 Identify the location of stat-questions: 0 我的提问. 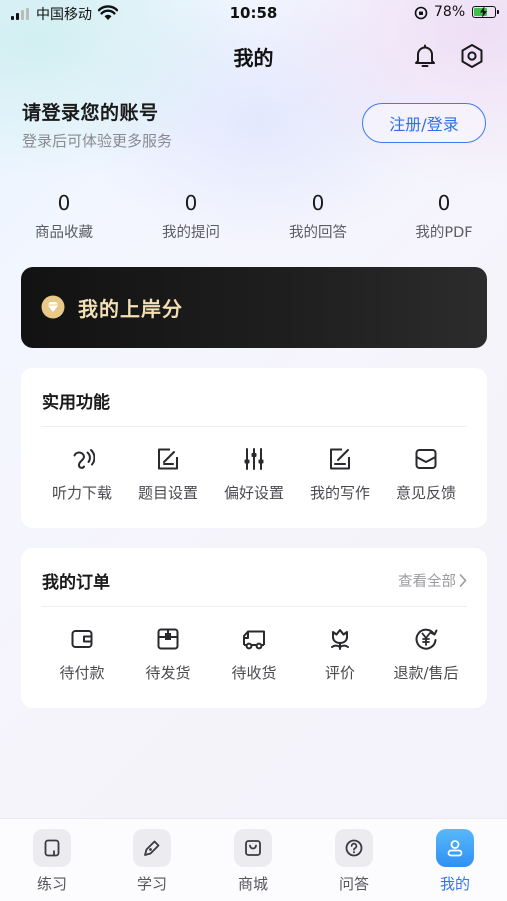
(191, 216).